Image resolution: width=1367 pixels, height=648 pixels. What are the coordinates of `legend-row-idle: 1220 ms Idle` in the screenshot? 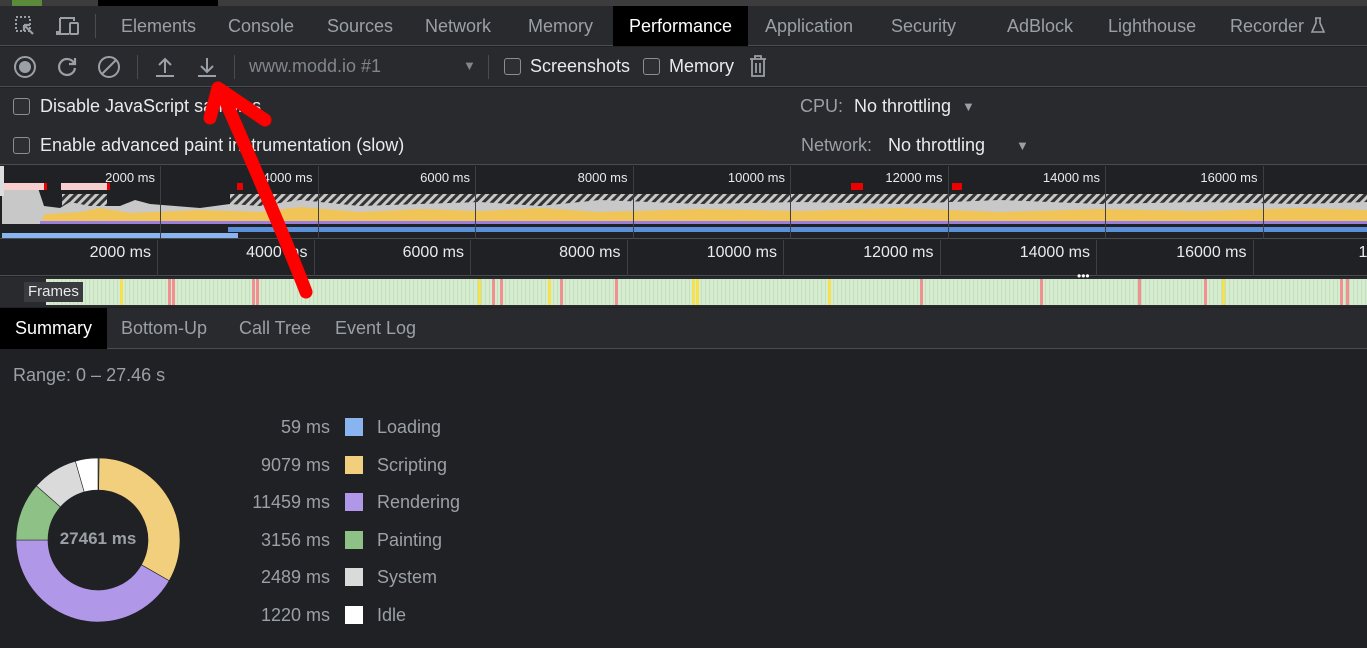 It's located at (250, 616).